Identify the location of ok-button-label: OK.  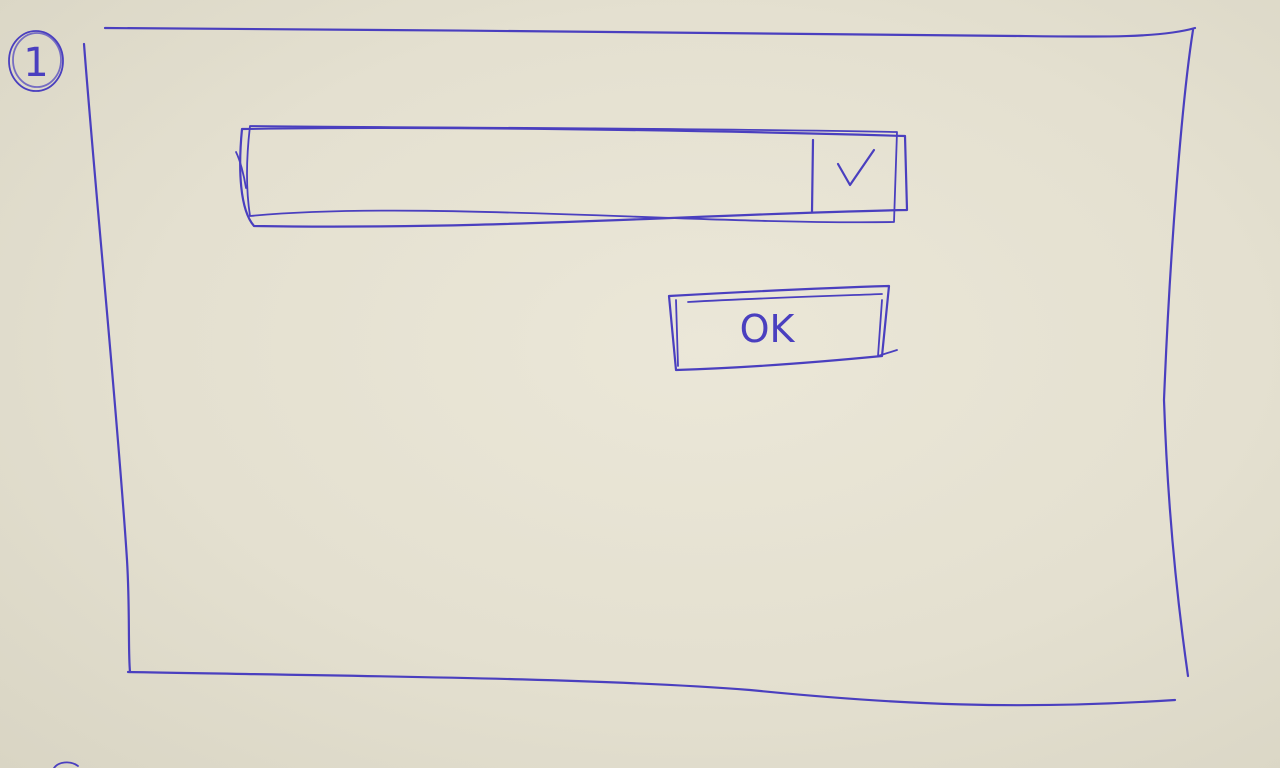
(768, 329).